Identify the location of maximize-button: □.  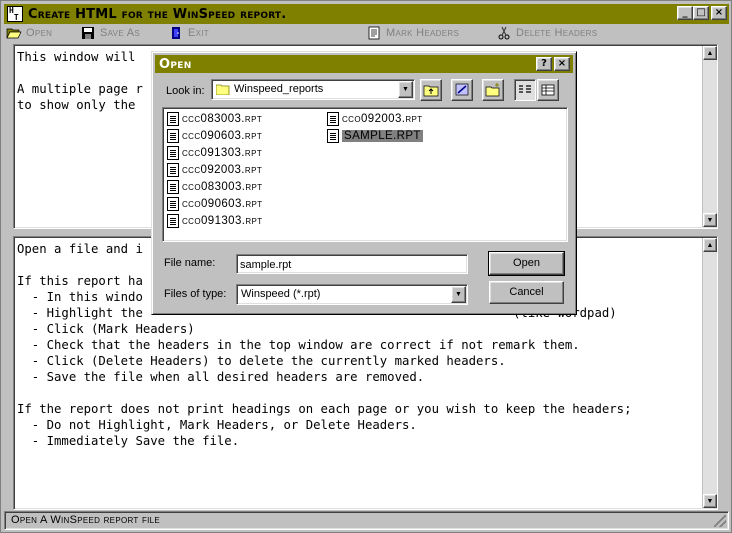
(701, 13).